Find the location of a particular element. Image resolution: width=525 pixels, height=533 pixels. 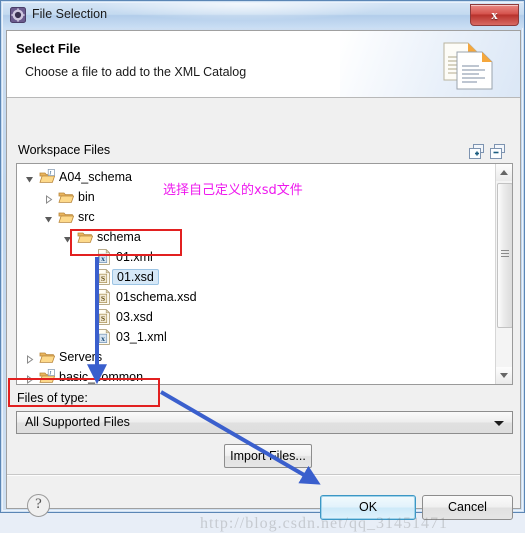

expand-all-icon is located at coordinates (476, 151).